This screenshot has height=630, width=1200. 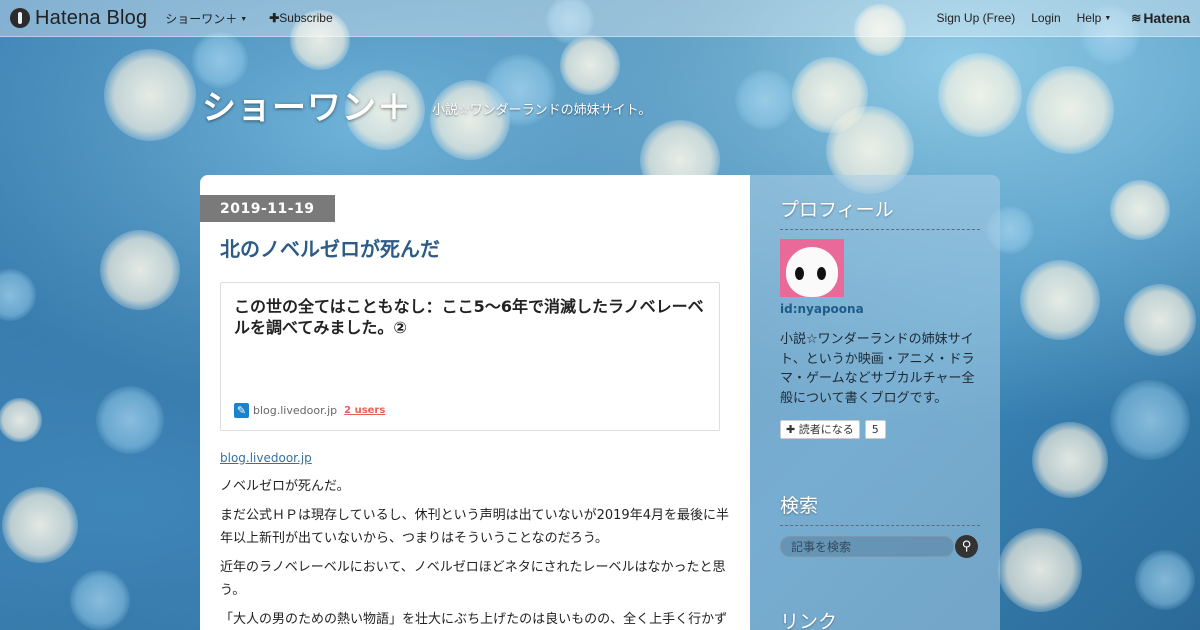 What do you see at coordinates (809, 620) in the screenshot?
I see `links-heading: リンク` at bounding box center [809, 620].